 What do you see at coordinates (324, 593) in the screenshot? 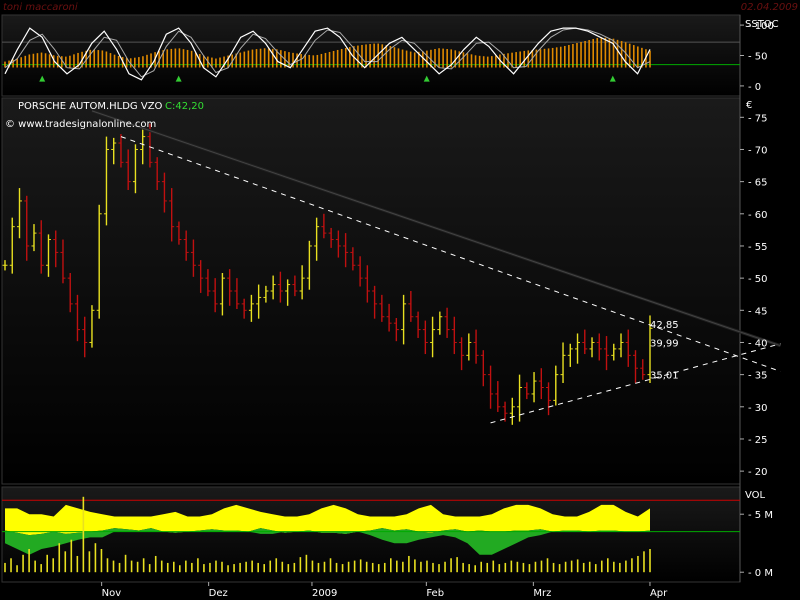
I see `x-tick-label: 2009` at bounding box center [324, 593].